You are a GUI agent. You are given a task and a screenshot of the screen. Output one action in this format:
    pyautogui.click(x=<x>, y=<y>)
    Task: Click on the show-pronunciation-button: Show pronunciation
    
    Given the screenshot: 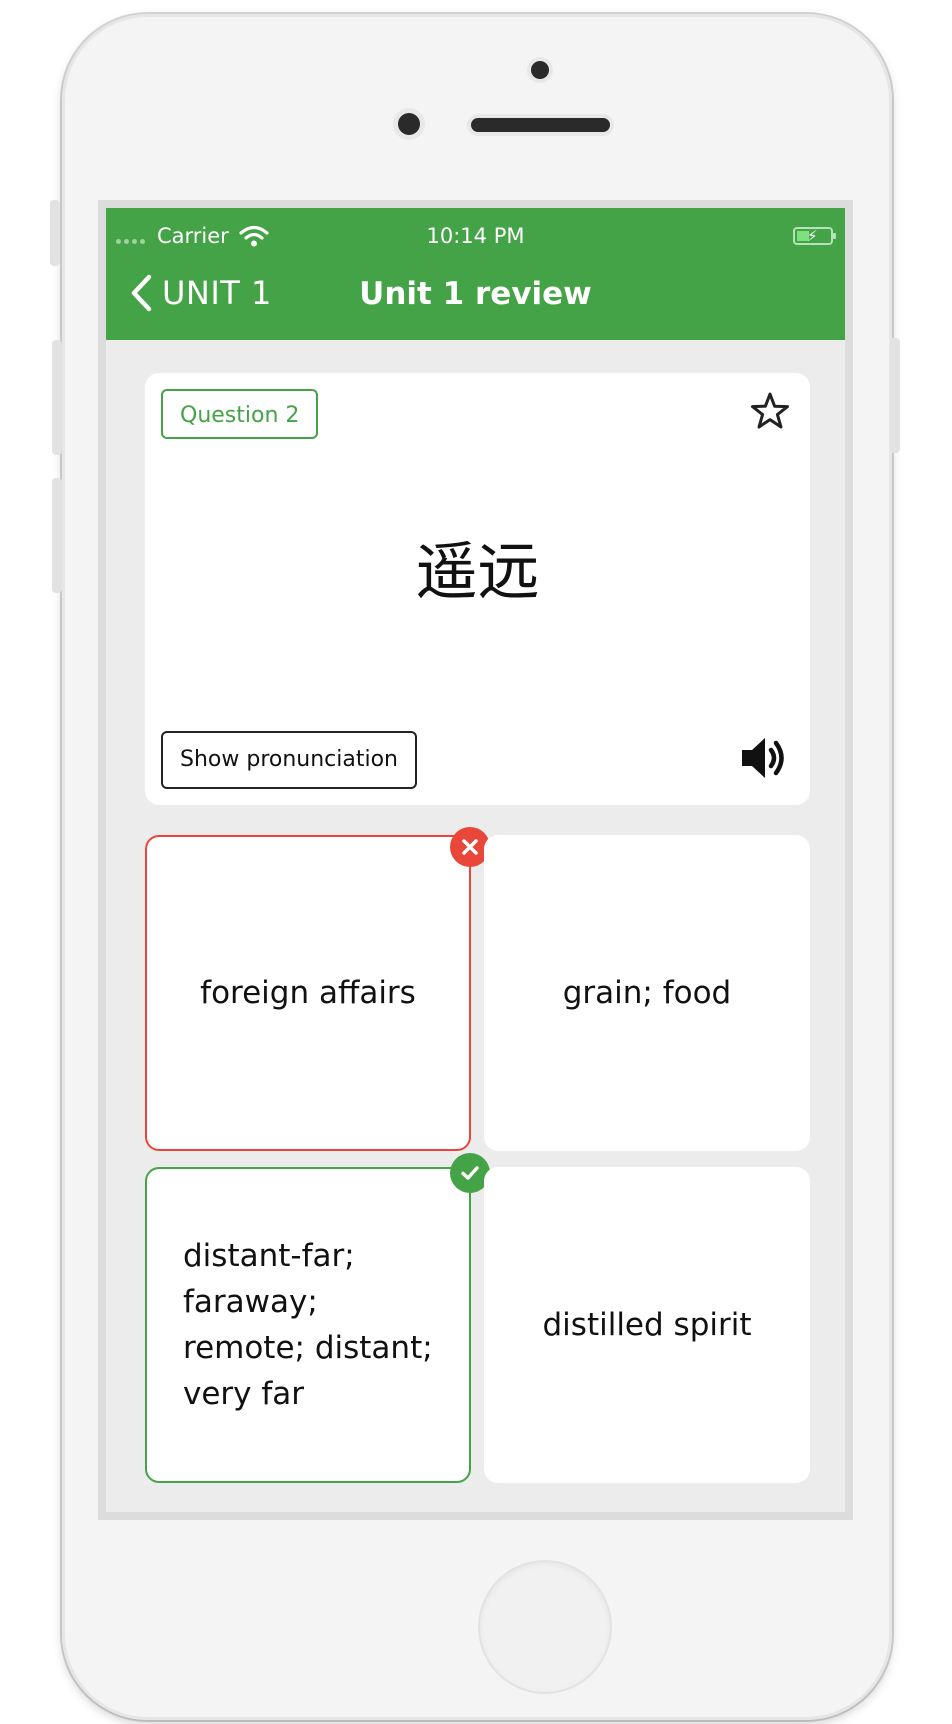 What is the action you would take?
    pyautogui.click(x=289, y=760)
    